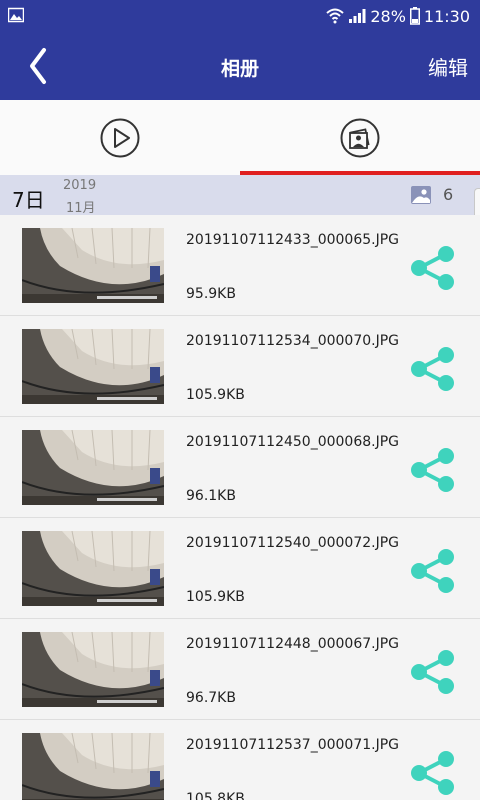  Describe the element at coordinates (240, 669) in the screenshot. I see `file-list-item: 20191107112448_000067.JPG 96.7KB` at that location.